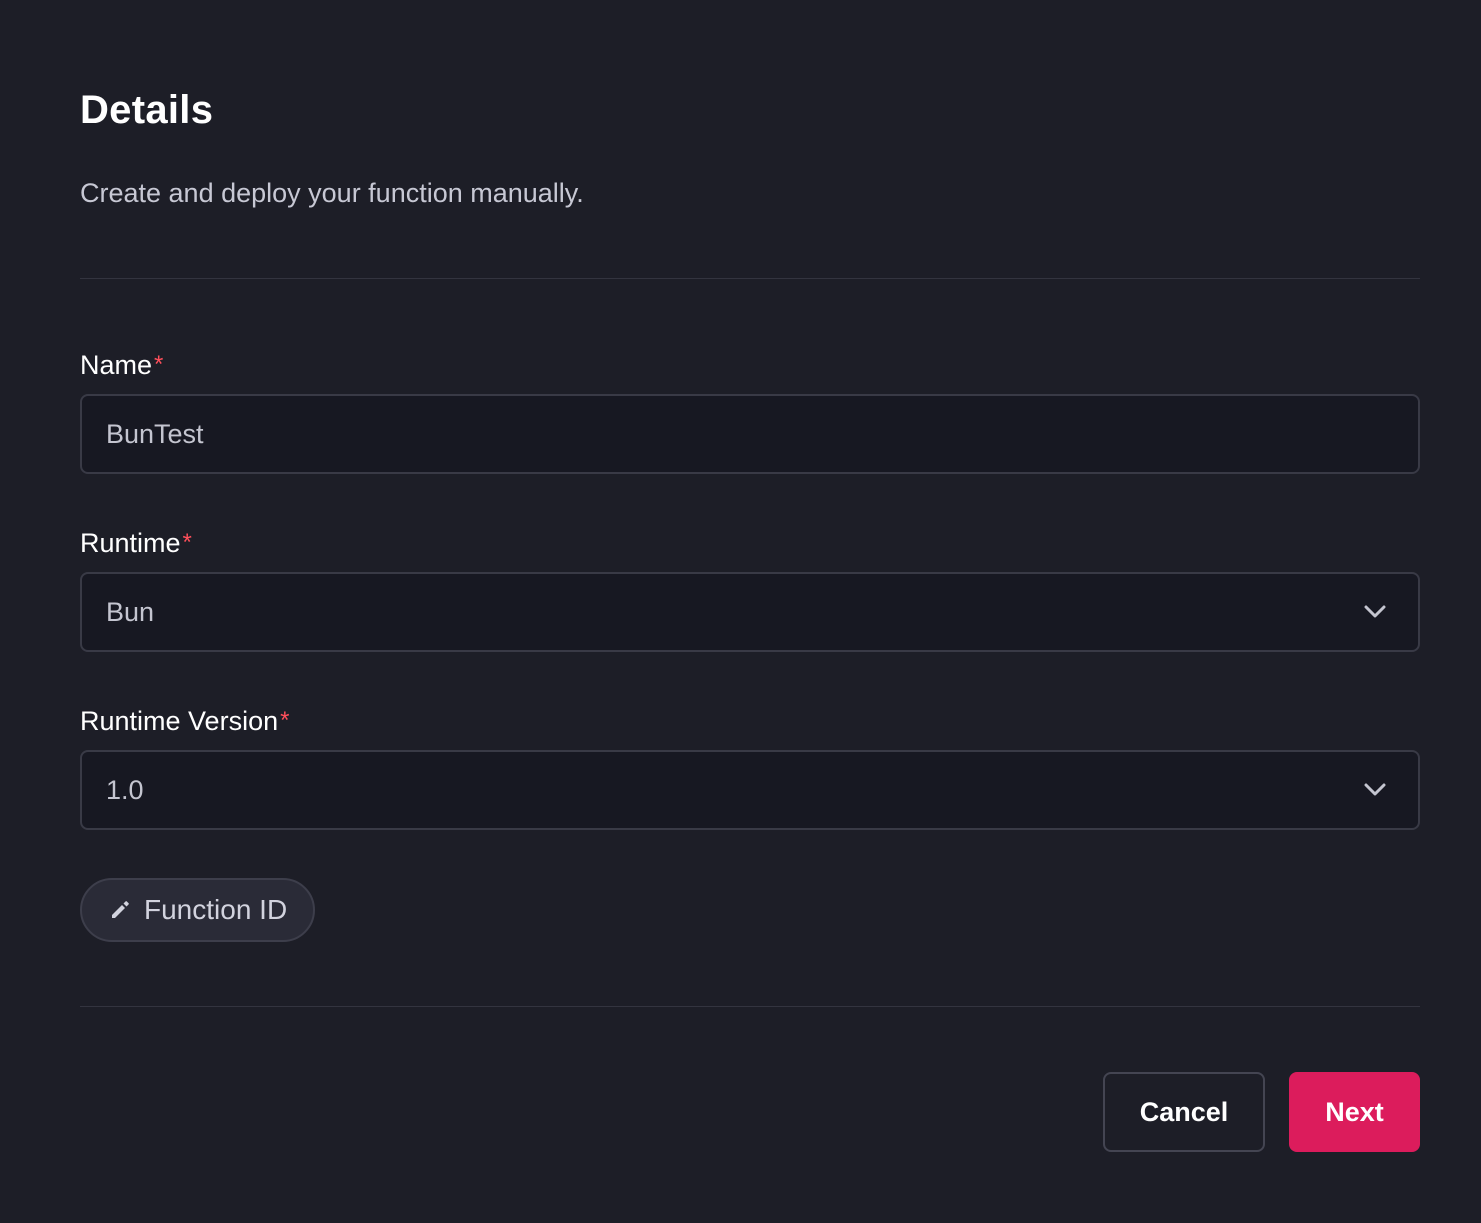 This screenshot has height=1223, width=1481. What do you see at coordinates (750, 434) in the screenshot?
I see `name-input: BunTest` at bounding box center [750, 434].